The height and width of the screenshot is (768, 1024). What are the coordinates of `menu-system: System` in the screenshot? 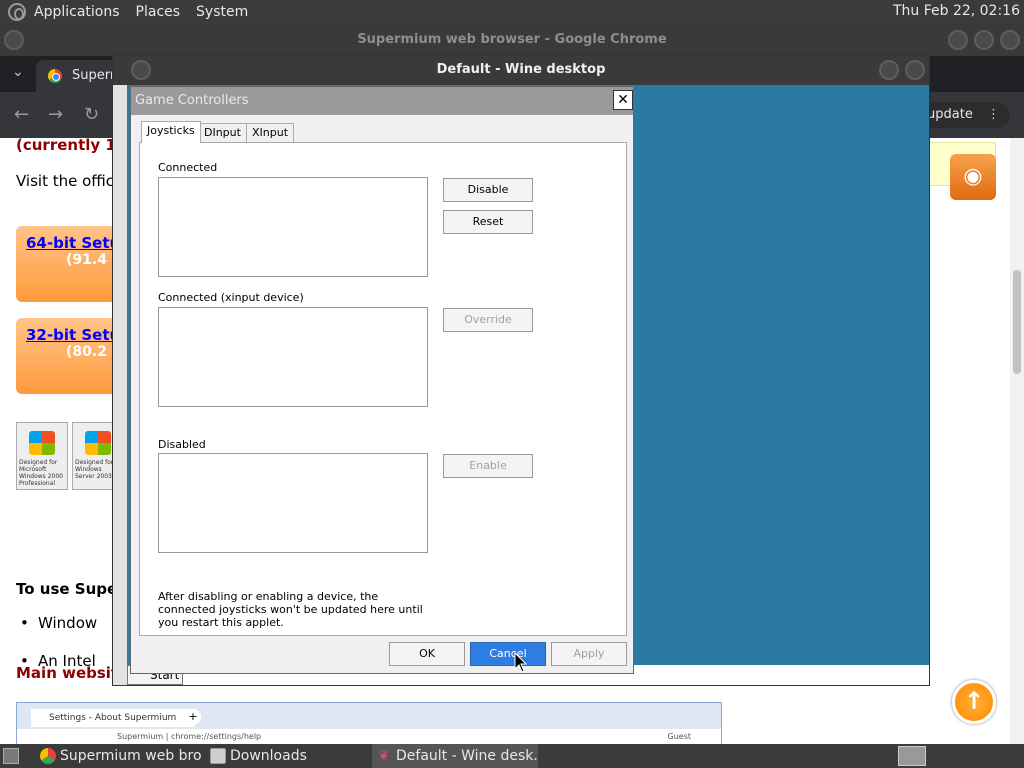 It's located at (222, 12).